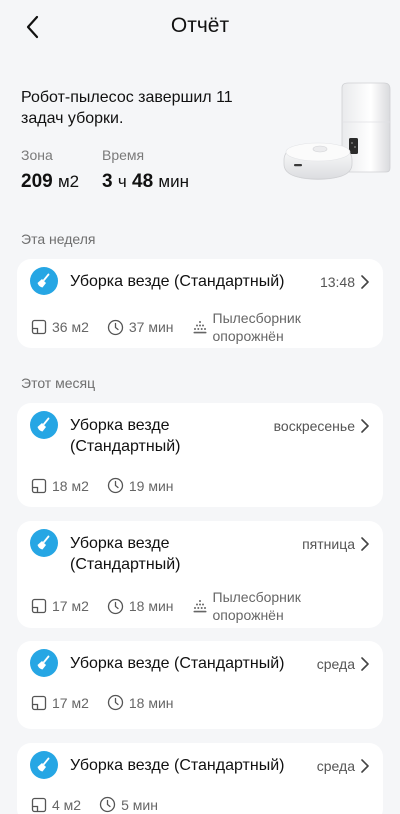 This screenshot has width=400, height=814. I want to click on record-meta: 18 м2 19 мин, so click(111, 485).